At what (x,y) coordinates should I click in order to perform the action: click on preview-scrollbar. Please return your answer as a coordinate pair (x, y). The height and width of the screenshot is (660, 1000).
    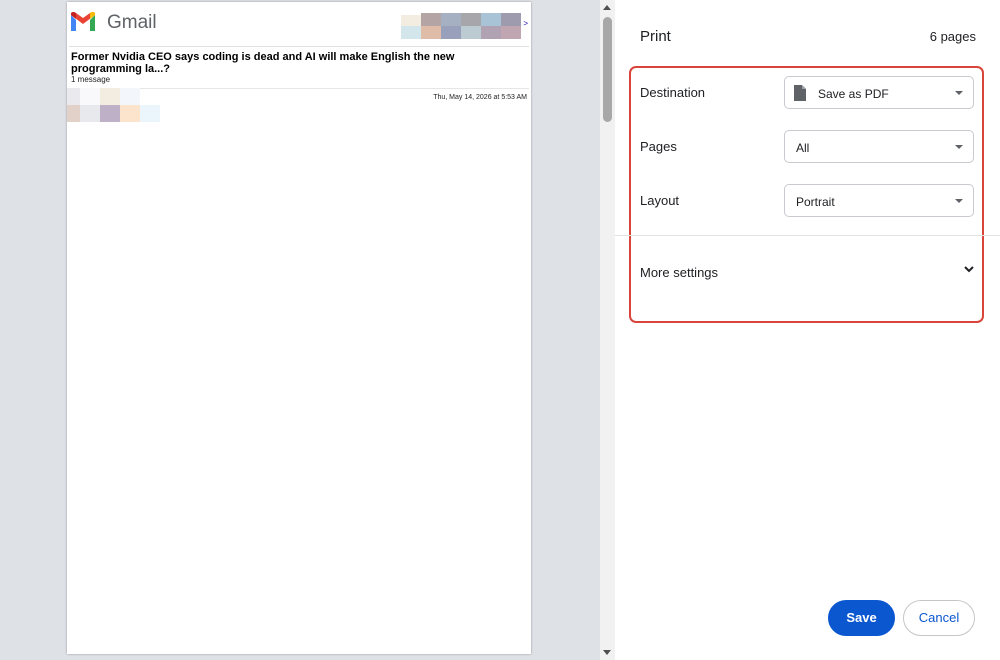
    Looking at the image, I should click on (607, 330).